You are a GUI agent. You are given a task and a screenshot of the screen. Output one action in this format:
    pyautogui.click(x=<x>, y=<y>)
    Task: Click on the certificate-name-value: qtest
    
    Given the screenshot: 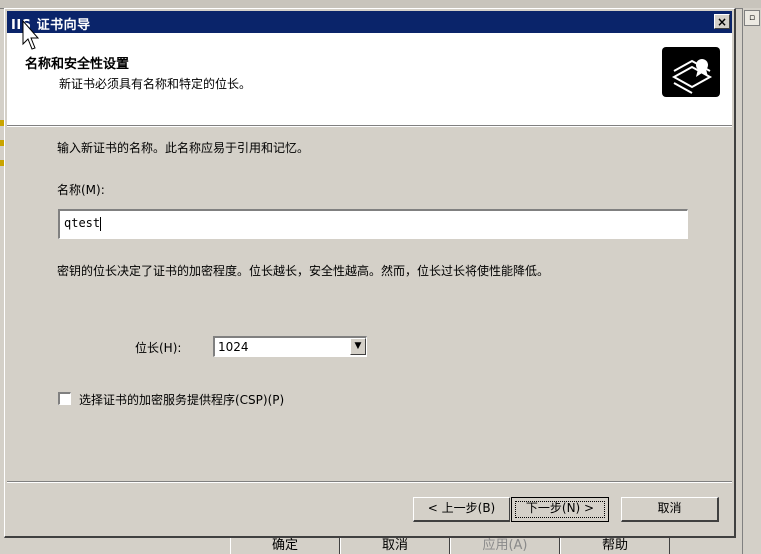 What is the action you would take?
    pyautogui.click(x=82, y=223)
    